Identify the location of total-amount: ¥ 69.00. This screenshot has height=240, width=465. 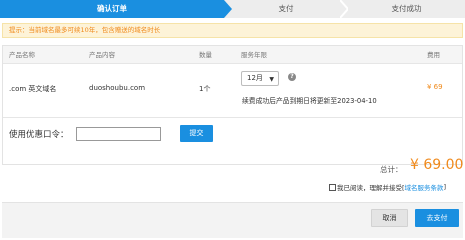
(437, 165).